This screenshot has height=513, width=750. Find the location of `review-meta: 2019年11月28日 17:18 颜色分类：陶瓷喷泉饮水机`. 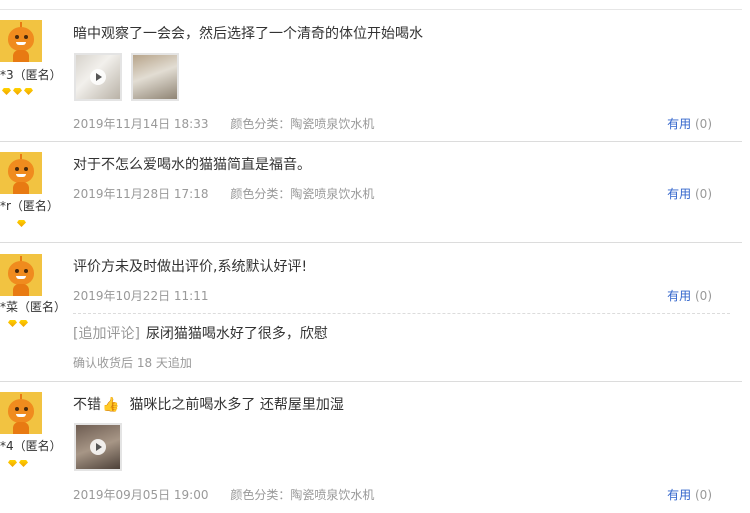

review-meta: 2019年11月28日 17:18 颜色分类：陶瓷喷泉饮水机 is located at coordinates (223, 193).